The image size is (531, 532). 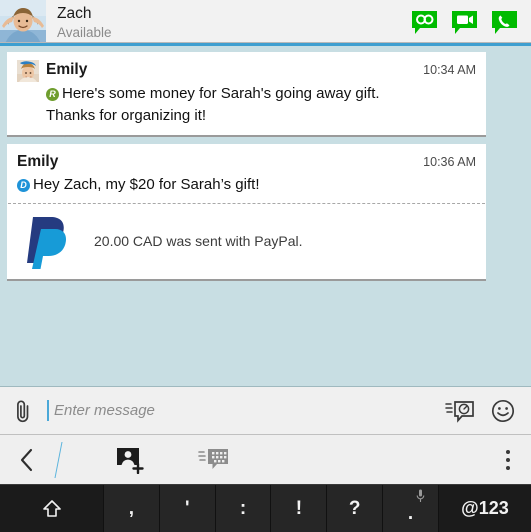 I want to click on message-timestamp: 10:34 AM, so click(x=449, y=70).